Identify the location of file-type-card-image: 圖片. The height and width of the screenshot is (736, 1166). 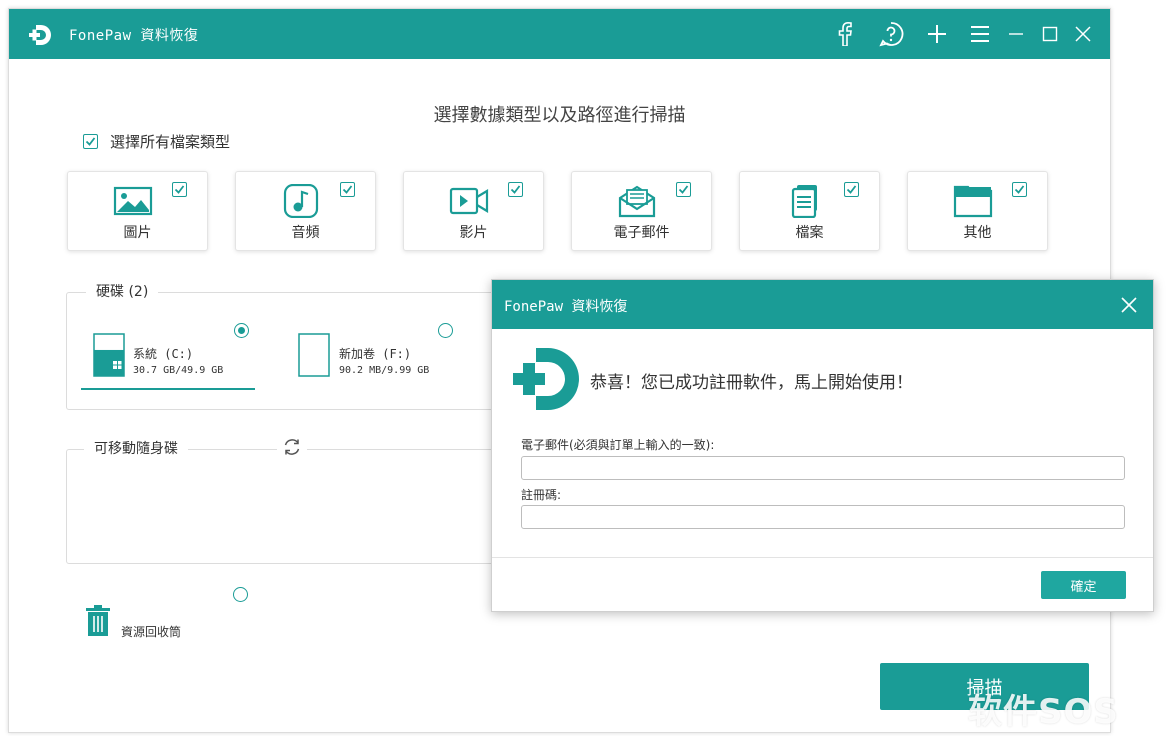
(137, 211).